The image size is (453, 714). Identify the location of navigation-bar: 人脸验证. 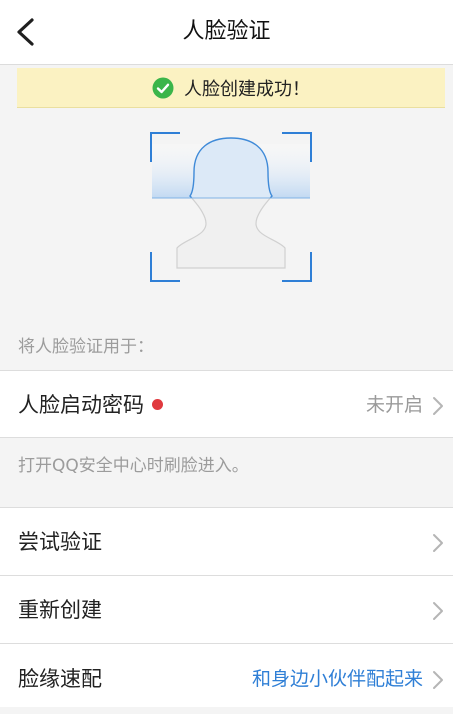
(226, 32).